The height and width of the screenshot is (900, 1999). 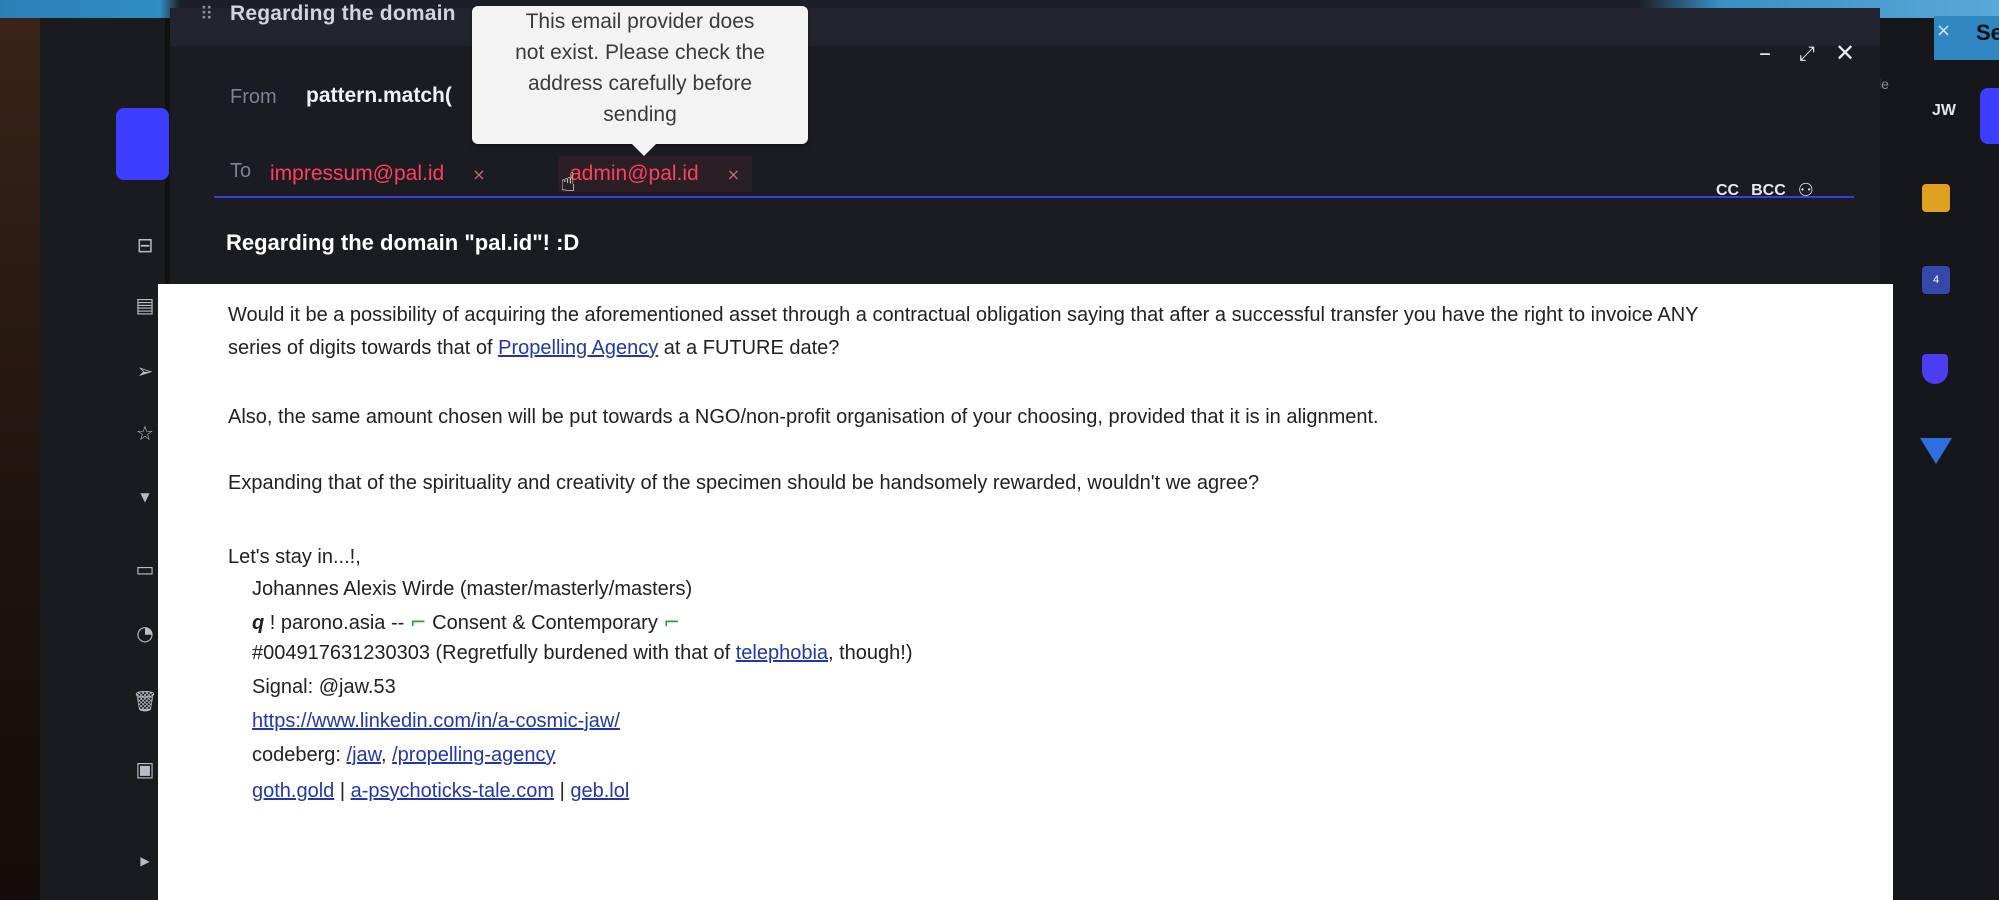 I want to click on spam-icon: ◔, so click(x=145, y=633).